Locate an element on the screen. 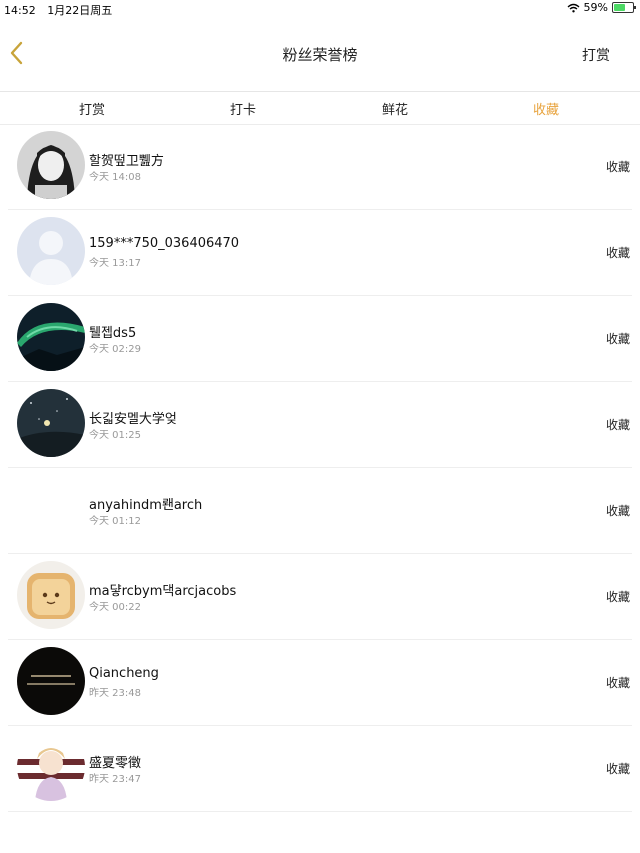 The height and width of the screenshot is (853, 640). fan-time: 昨天 23:48 is located at coordinates (115, 693).